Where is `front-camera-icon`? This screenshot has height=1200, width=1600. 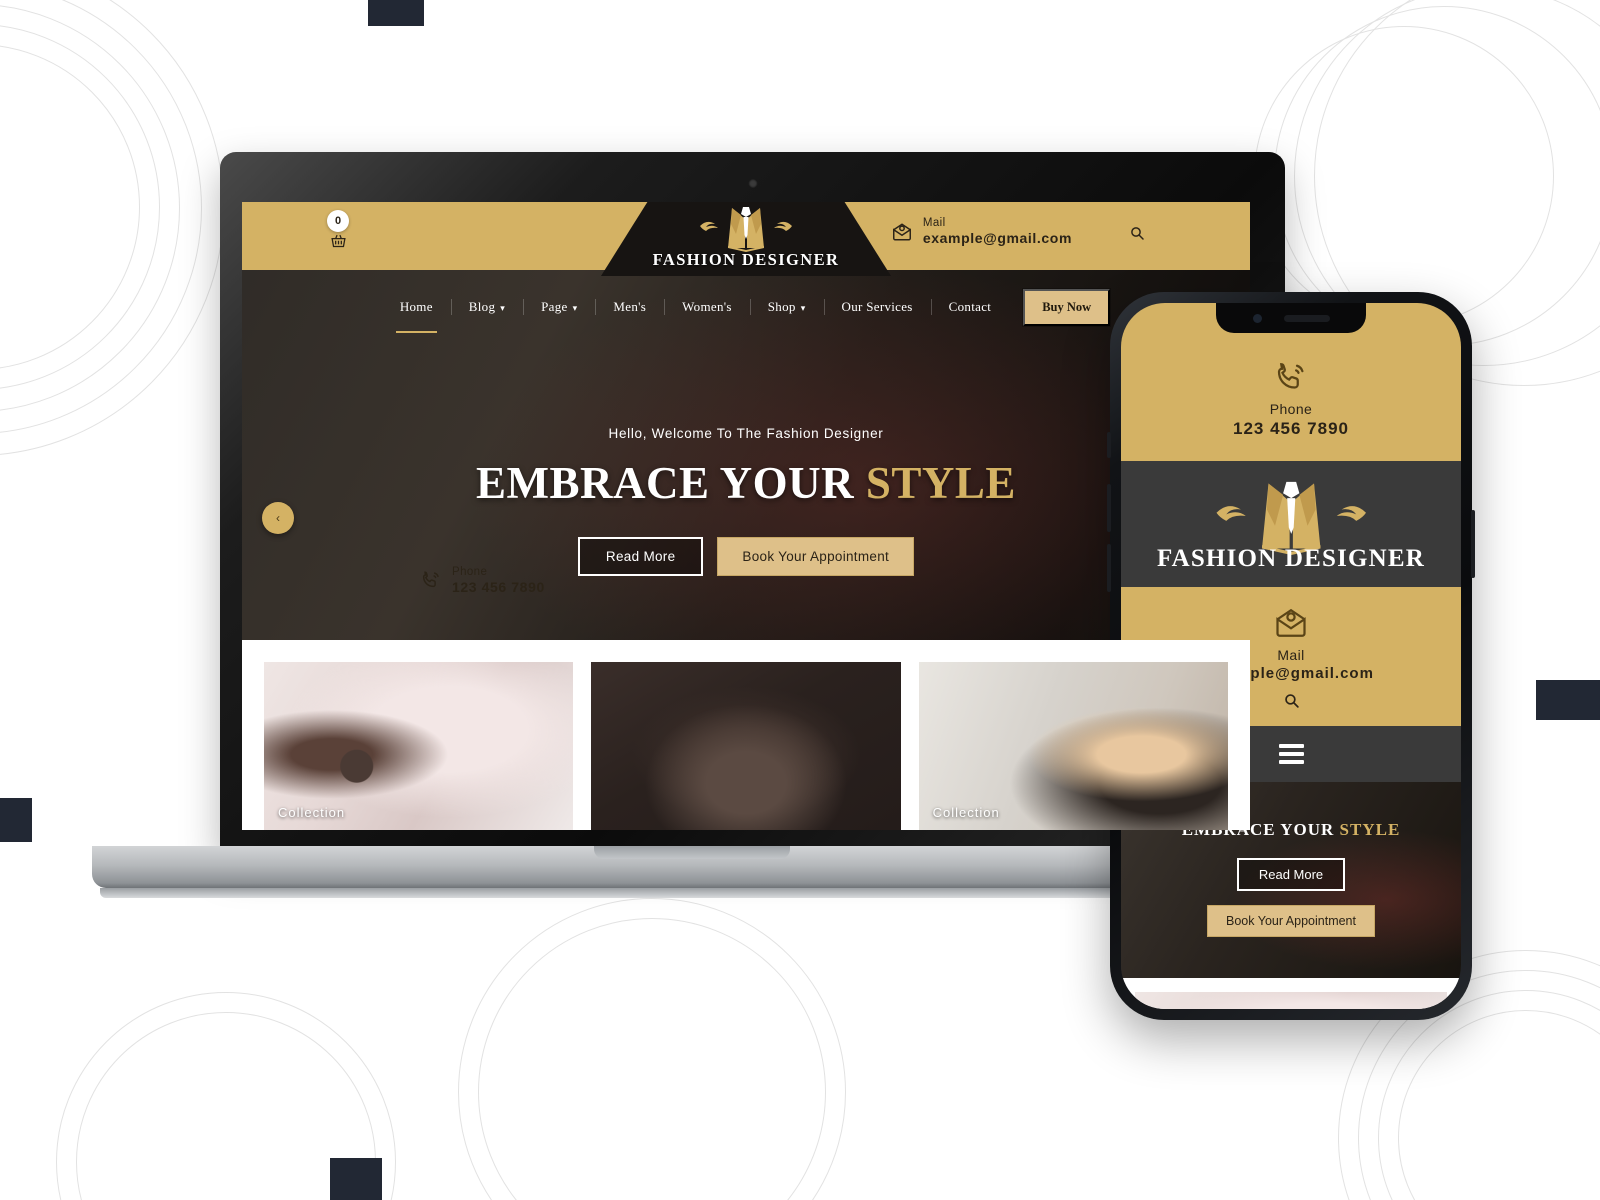 front-camera-icon is located at coordinates (1257, 318).